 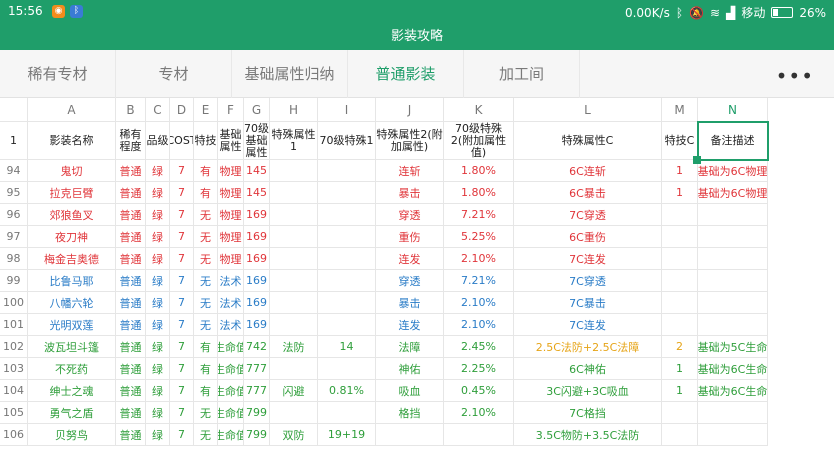 What do you see at coordinates (72, 302) in the screenshot?
I see `cell-a: 八幡六轮` at bounding box center [72, 302].